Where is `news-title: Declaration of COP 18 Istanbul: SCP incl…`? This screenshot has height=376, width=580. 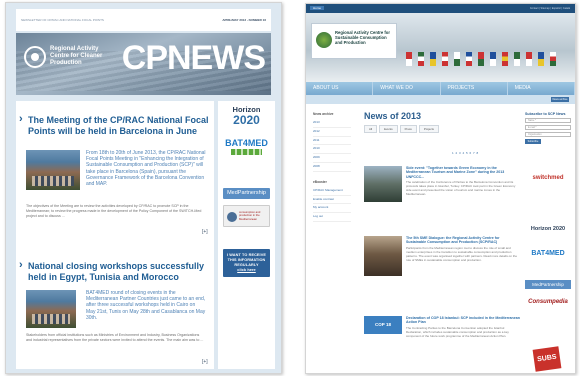 news-title: Declaration of COP 18 Istanbul: SCP incl… is located at coordinates (463, 320).